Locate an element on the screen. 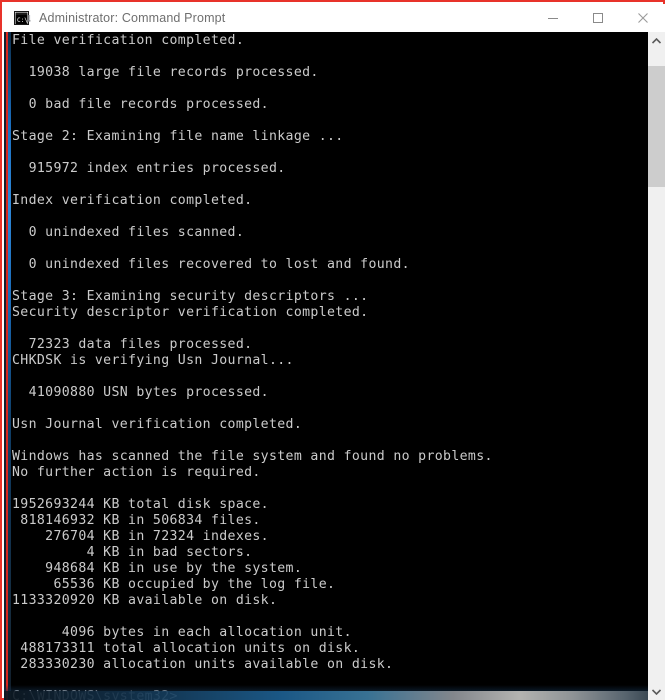 This screenshot has height=700, width=665. scroll-up-button is located at coordinates (656, 40).